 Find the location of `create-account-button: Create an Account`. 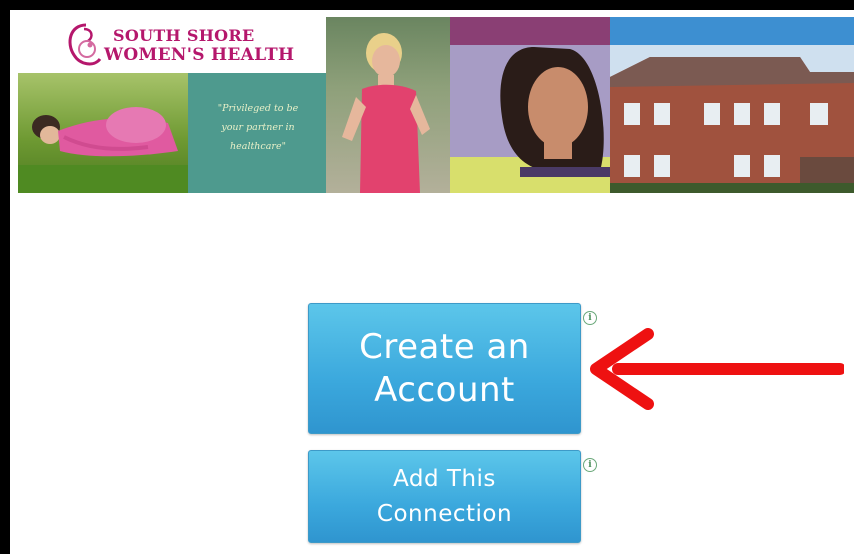

create-account-button: Create an Account is located at coordinates (444, 368).